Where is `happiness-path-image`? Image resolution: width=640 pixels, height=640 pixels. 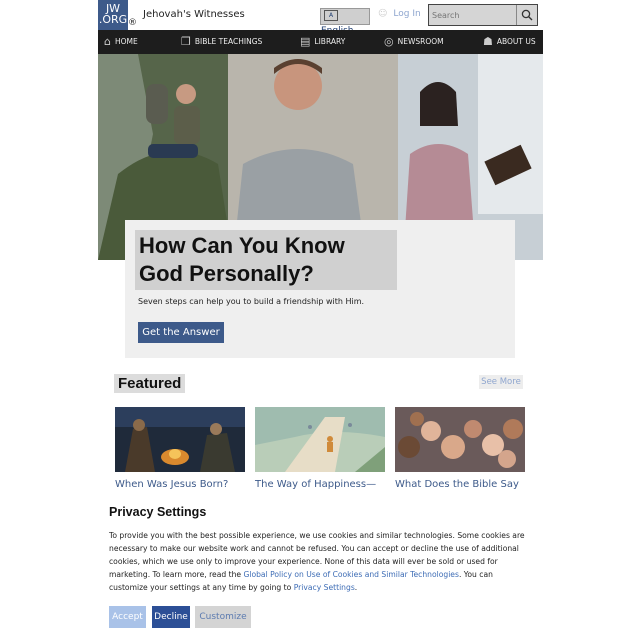 happiness-path-image is located at coordinates (320, 439).